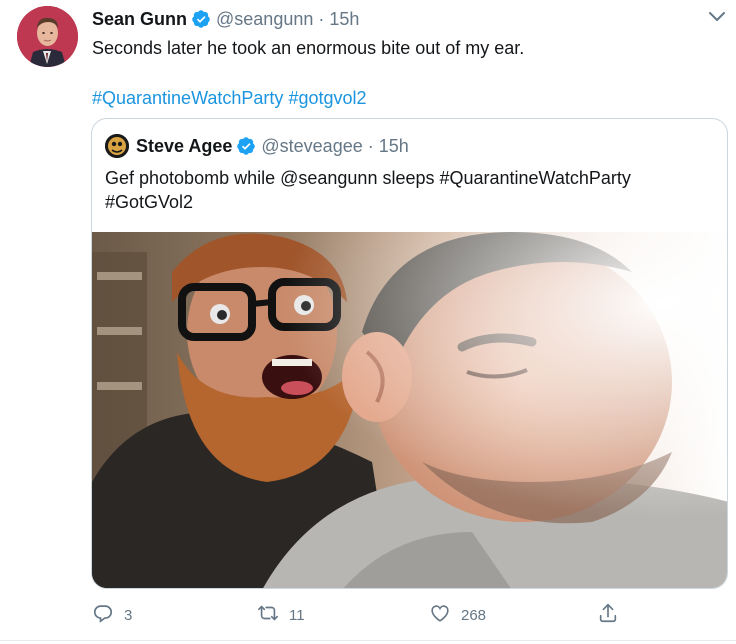  I want to click on like-count: 268, so click(474, 615).